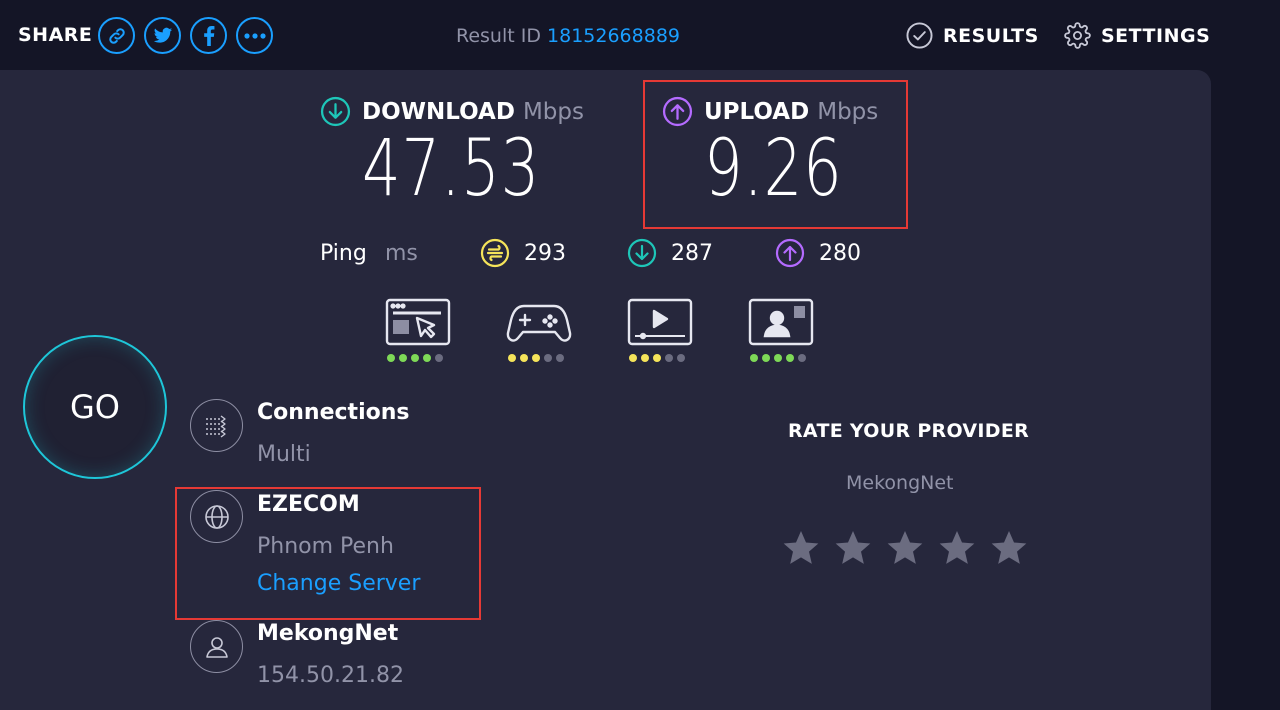  I want to click on ping-unit: ms, so click(401, 253).